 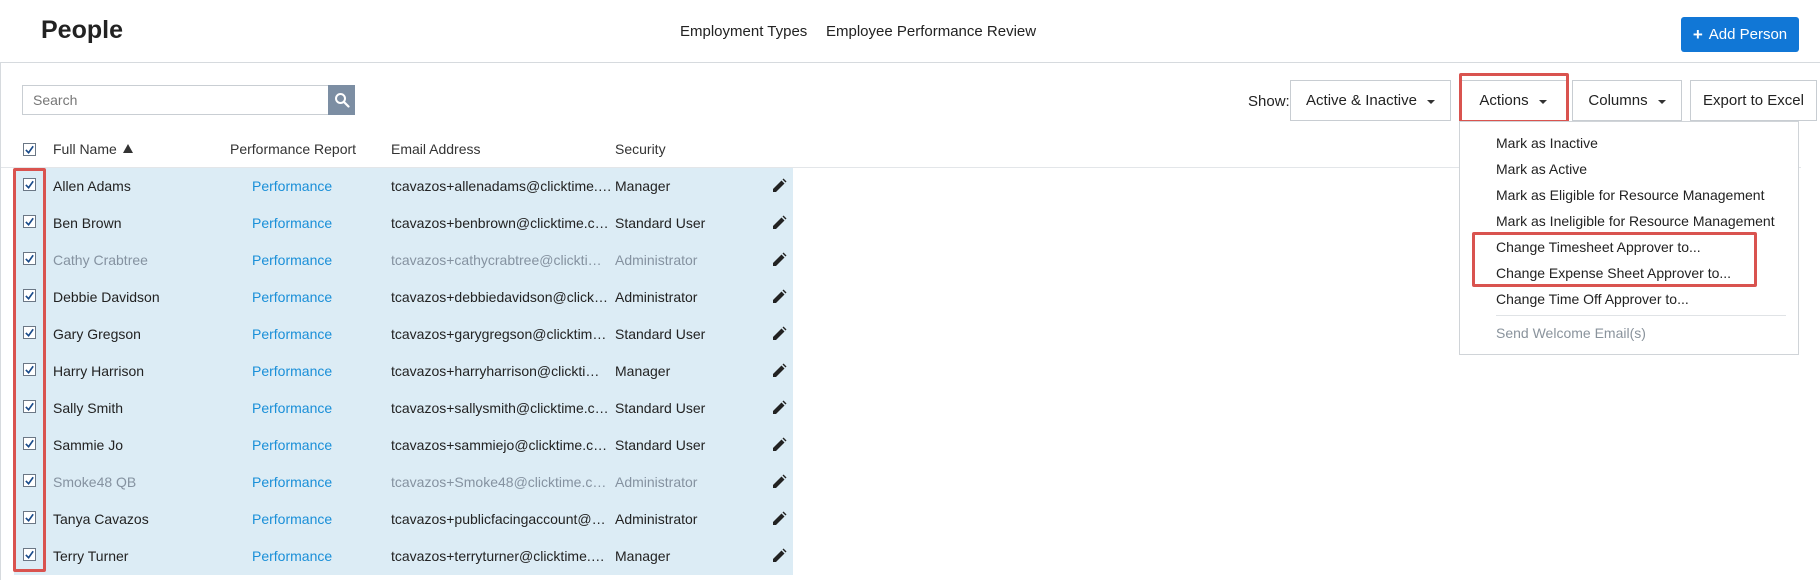 I want to click on actions-label: Actions, so click(x=1504, y=100).